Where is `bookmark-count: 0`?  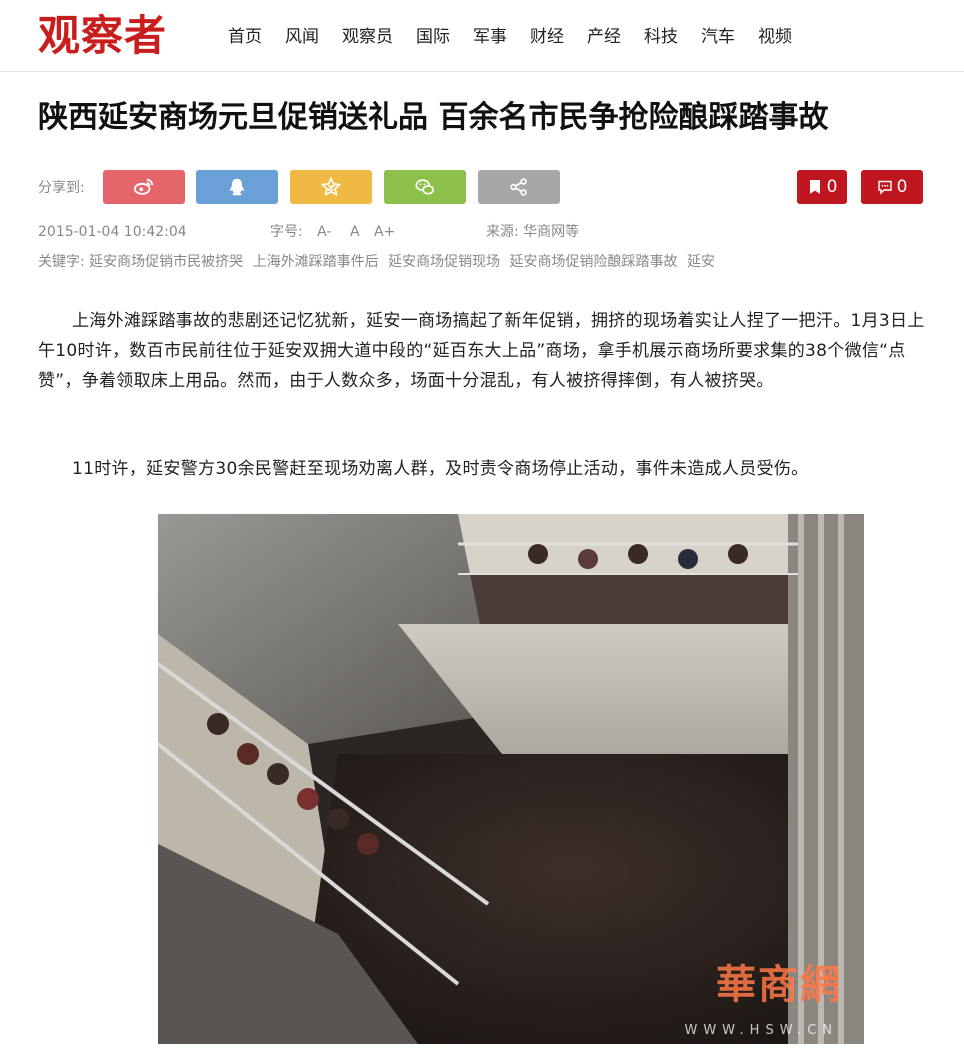 bookmark-count: 0 is located at coordinates (832, 187).